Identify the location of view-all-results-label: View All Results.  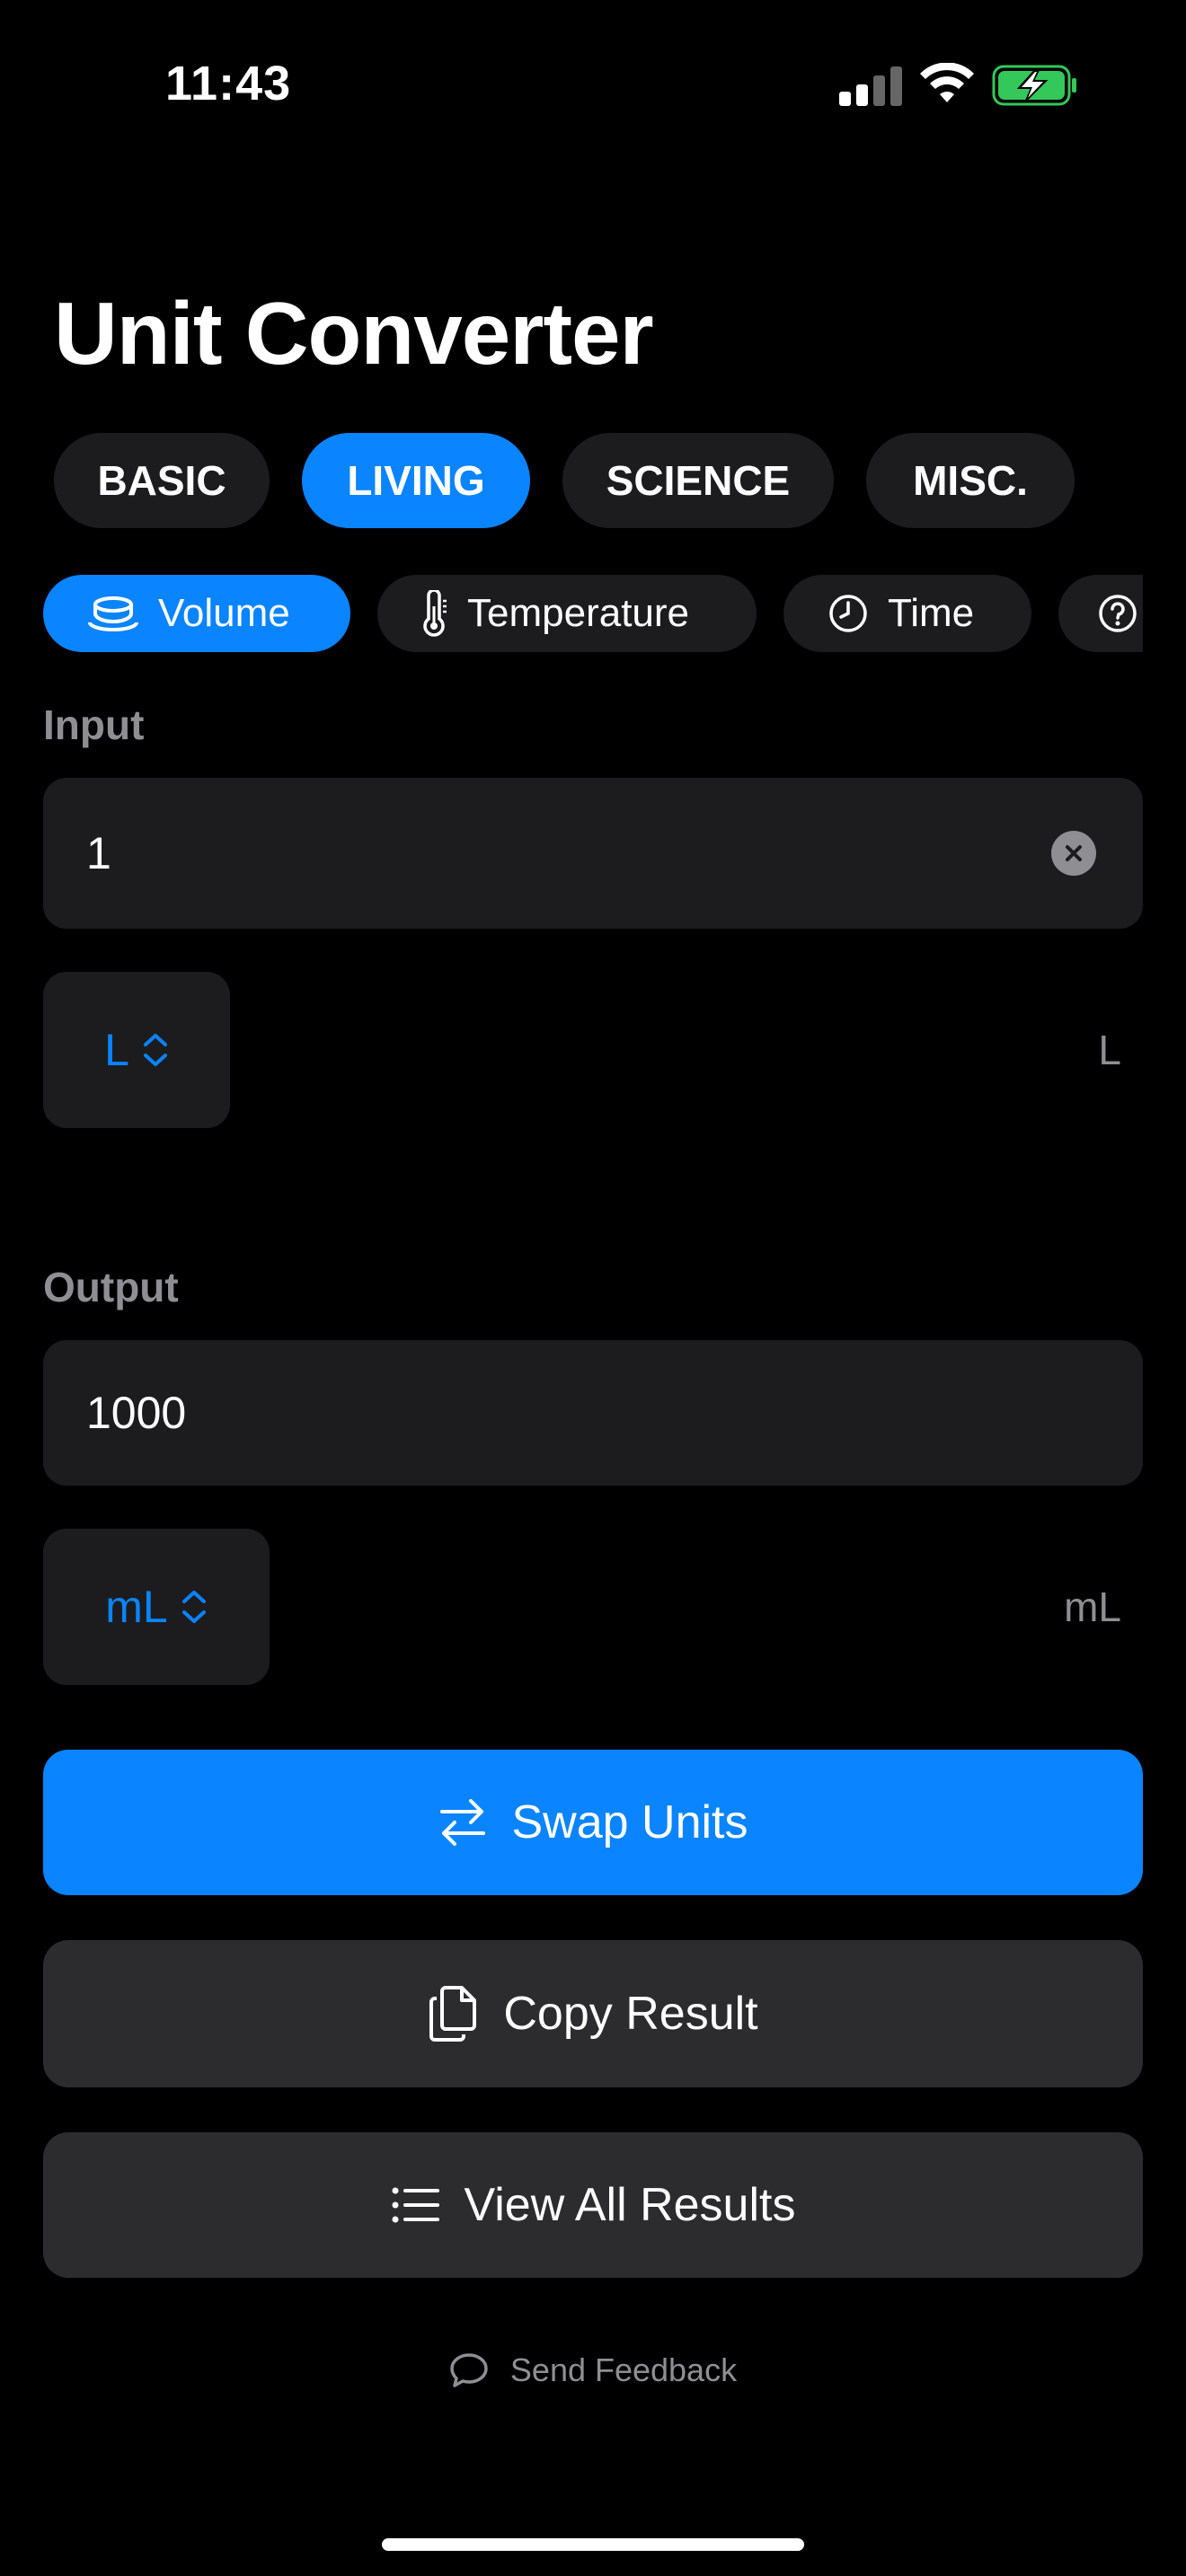
(630, 2205).